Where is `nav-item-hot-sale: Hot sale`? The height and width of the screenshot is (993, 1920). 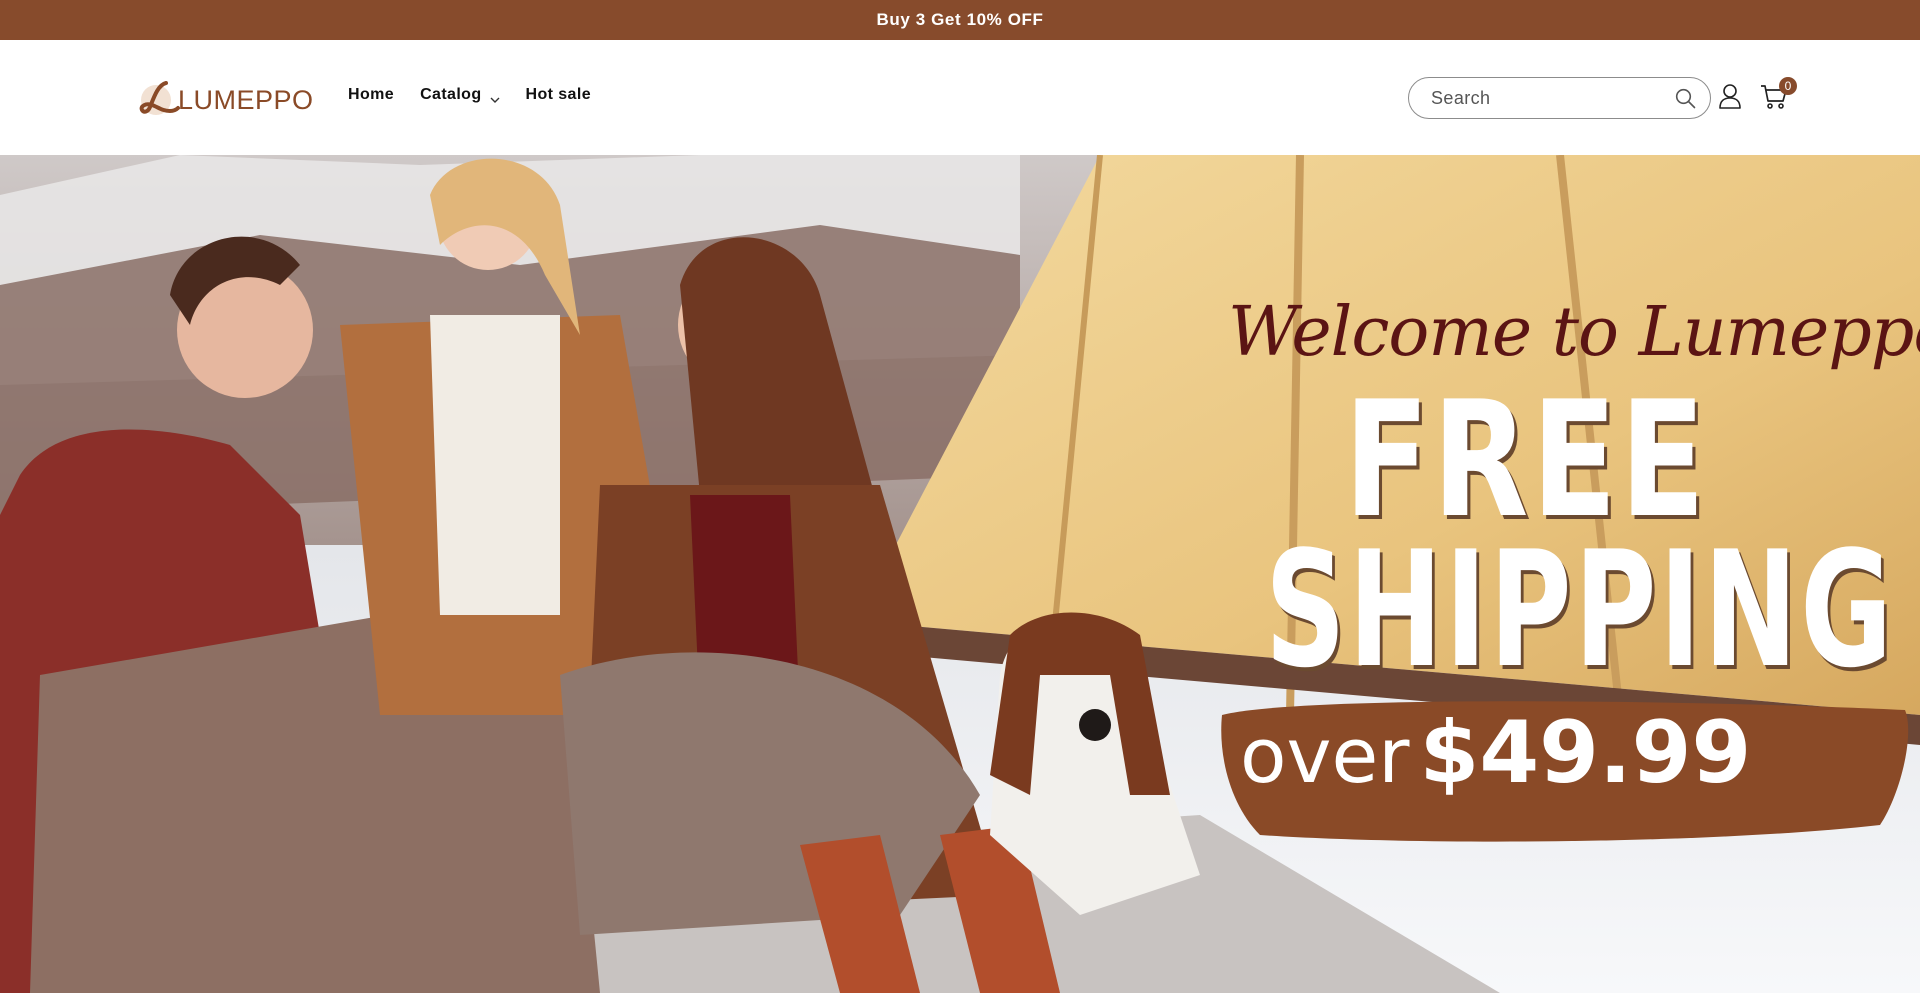
nav-item-hot-sale: Hot sale is located at coordinates (558, 95).